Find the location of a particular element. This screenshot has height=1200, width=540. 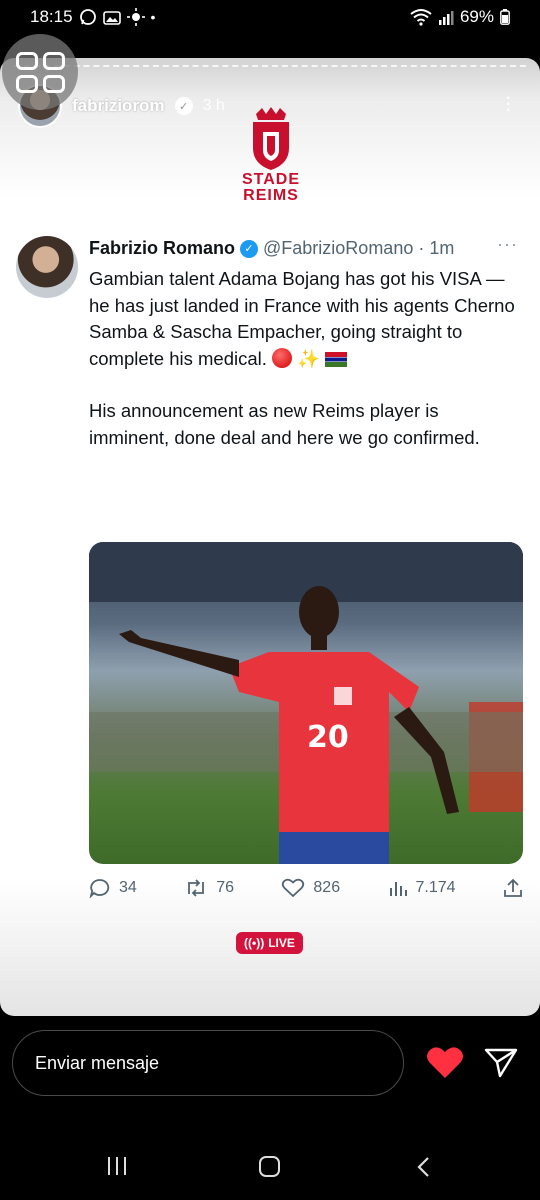

like-count: 826 is located at coordinates (327, 887).